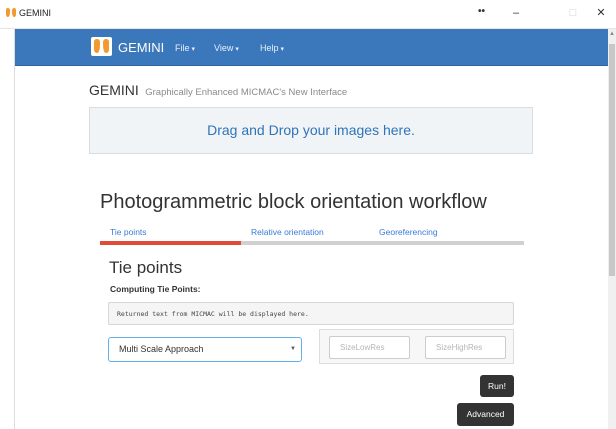 The width and height of the screenshot is (616, 429). What do you see at coordinates (293, 349) in the screenshot?
I see `caret-down-icon: ▼` at bounding box center [293, 349].